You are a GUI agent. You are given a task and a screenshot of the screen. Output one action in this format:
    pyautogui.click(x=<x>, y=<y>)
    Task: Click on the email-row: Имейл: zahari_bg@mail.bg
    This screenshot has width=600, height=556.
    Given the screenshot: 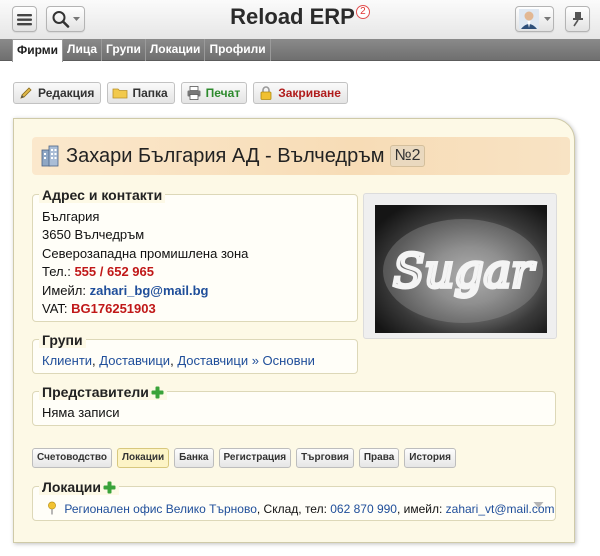 What is the action you would take?
    pyautogui.click(x=125, y=290)
    